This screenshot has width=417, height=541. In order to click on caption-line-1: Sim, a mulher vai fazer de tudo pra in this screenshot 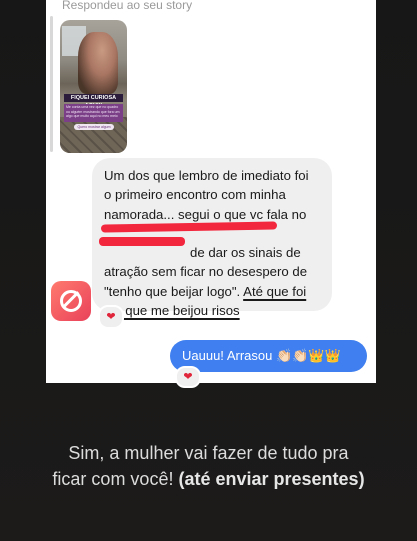, I will do `click(208, 453)`.